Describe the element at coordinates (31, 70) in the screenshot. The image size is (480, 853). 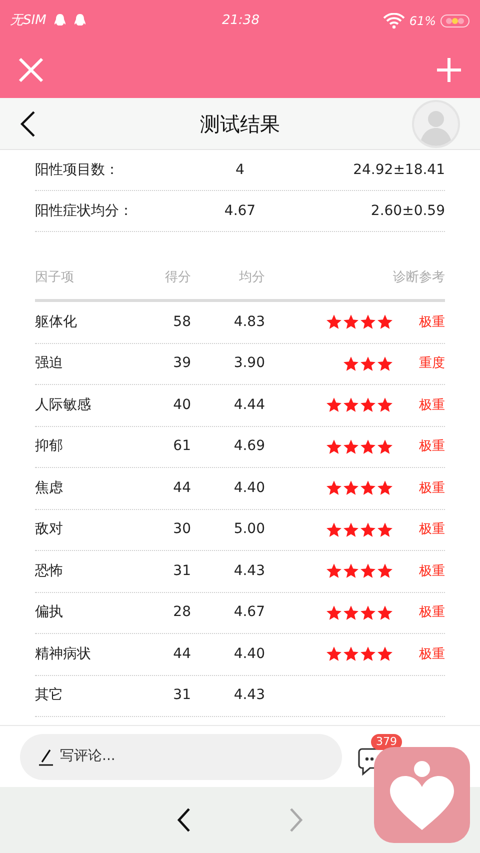
I see `close-icon` at that location.